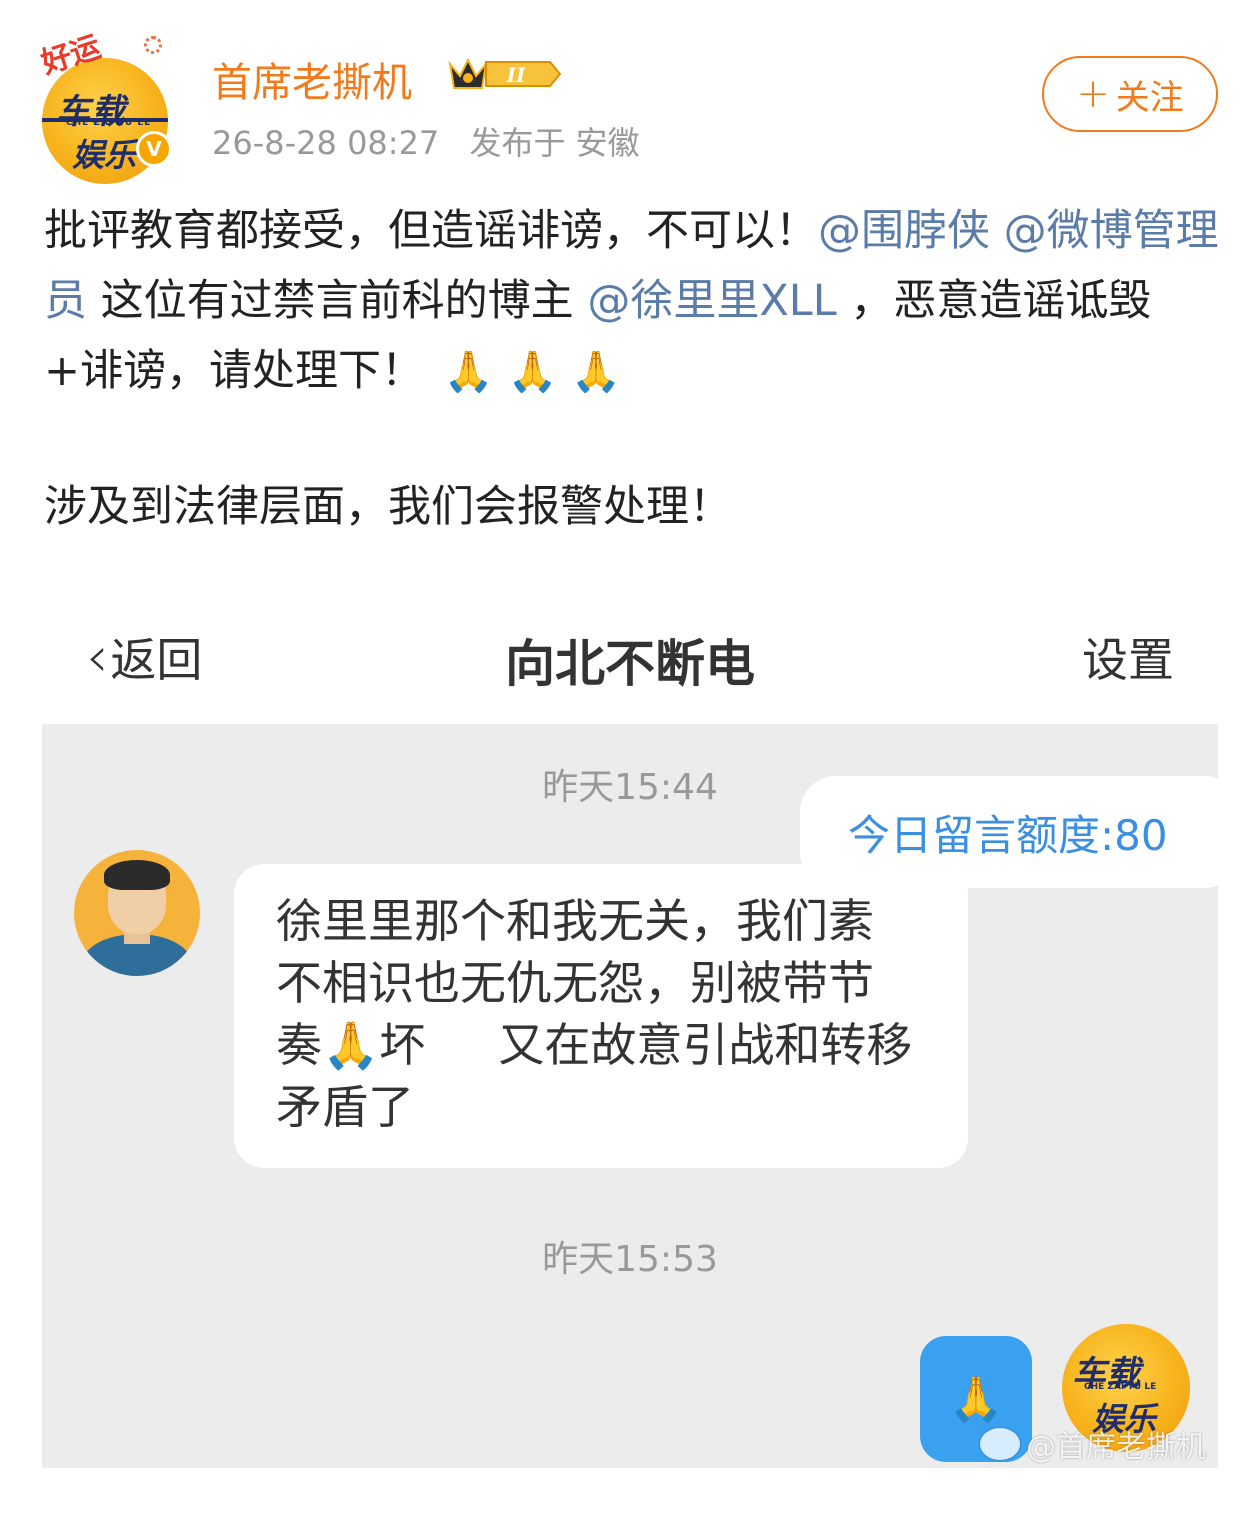  Describe the element at coordinates (388, 507) in the screenshot. I see `post-paragraph-2: 涉及到法律层面，我们会报警处理！` at that location.